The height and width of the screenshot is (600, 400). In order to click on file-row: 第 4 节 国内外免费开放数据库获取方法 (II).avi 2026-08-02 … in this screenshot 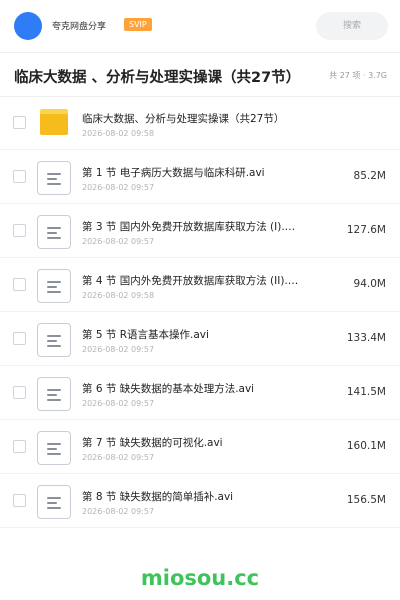, I will do `click(200, 285)`.